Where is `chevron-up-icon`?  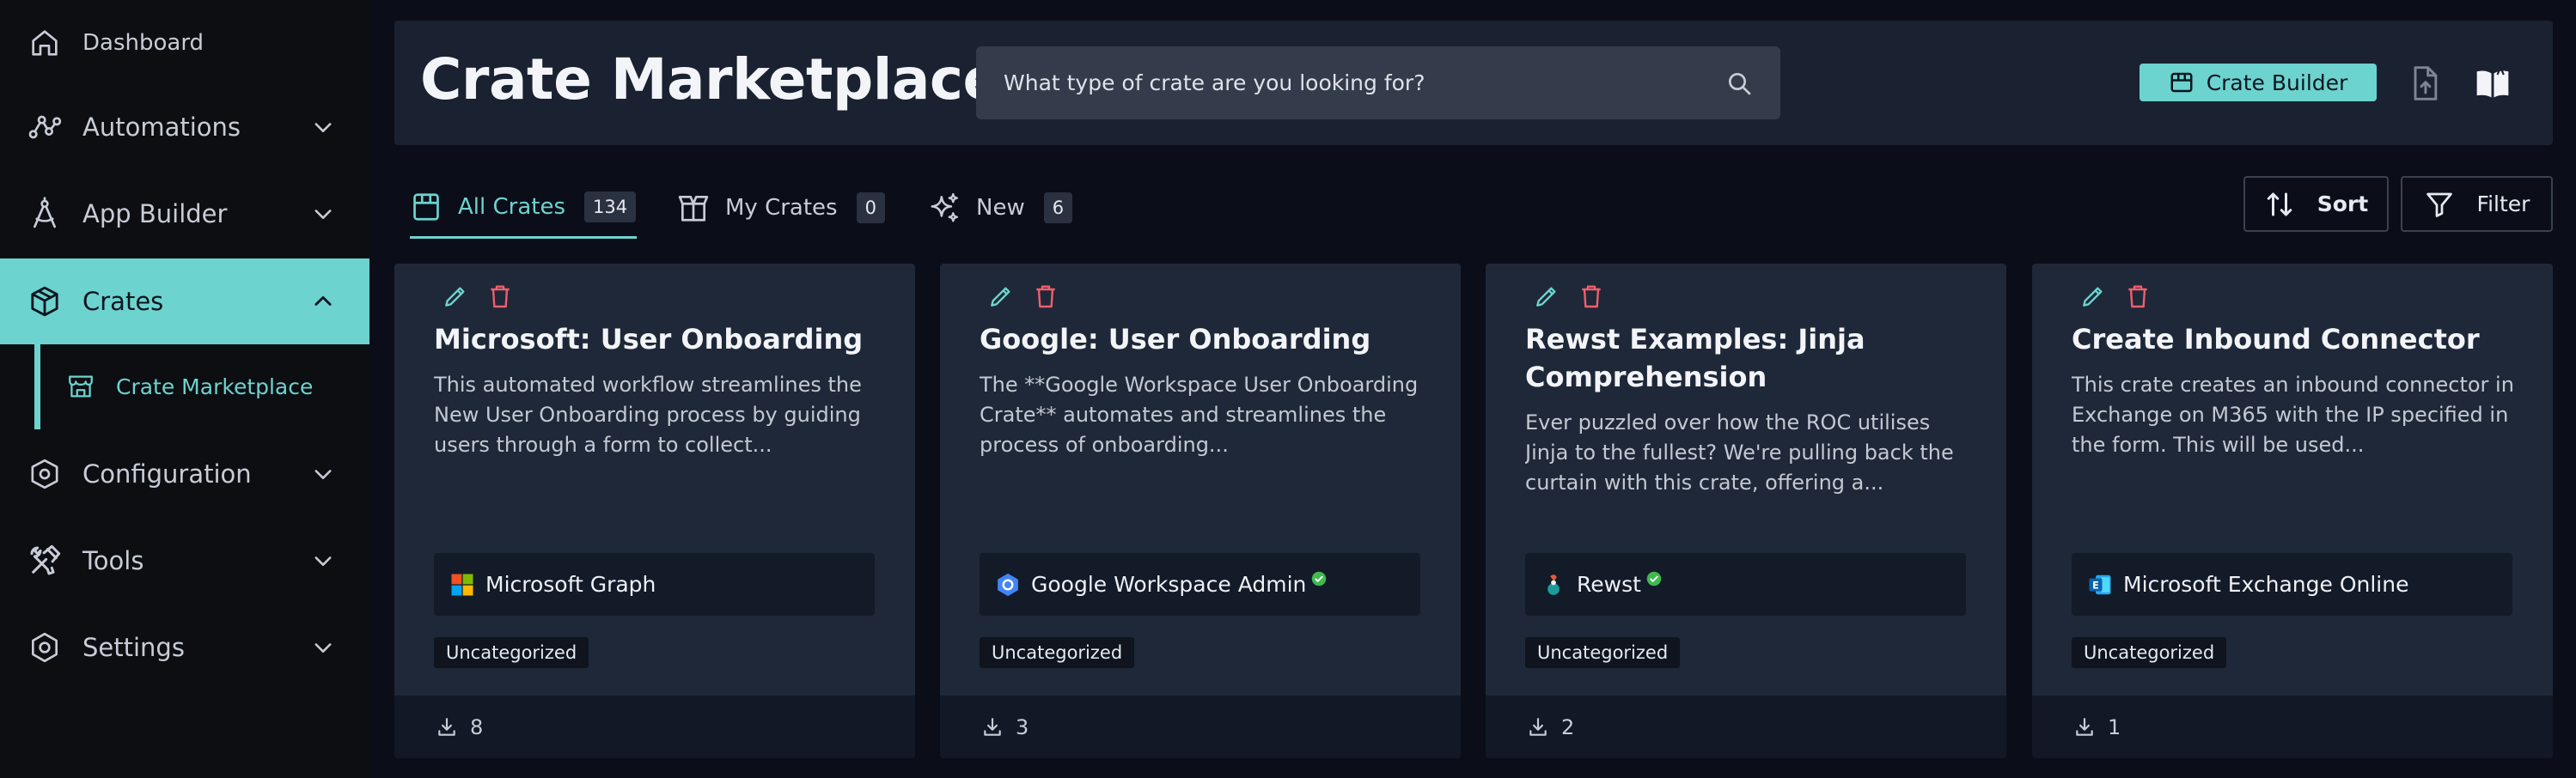
chevron-up-icon is located at coordinates (323, 301).